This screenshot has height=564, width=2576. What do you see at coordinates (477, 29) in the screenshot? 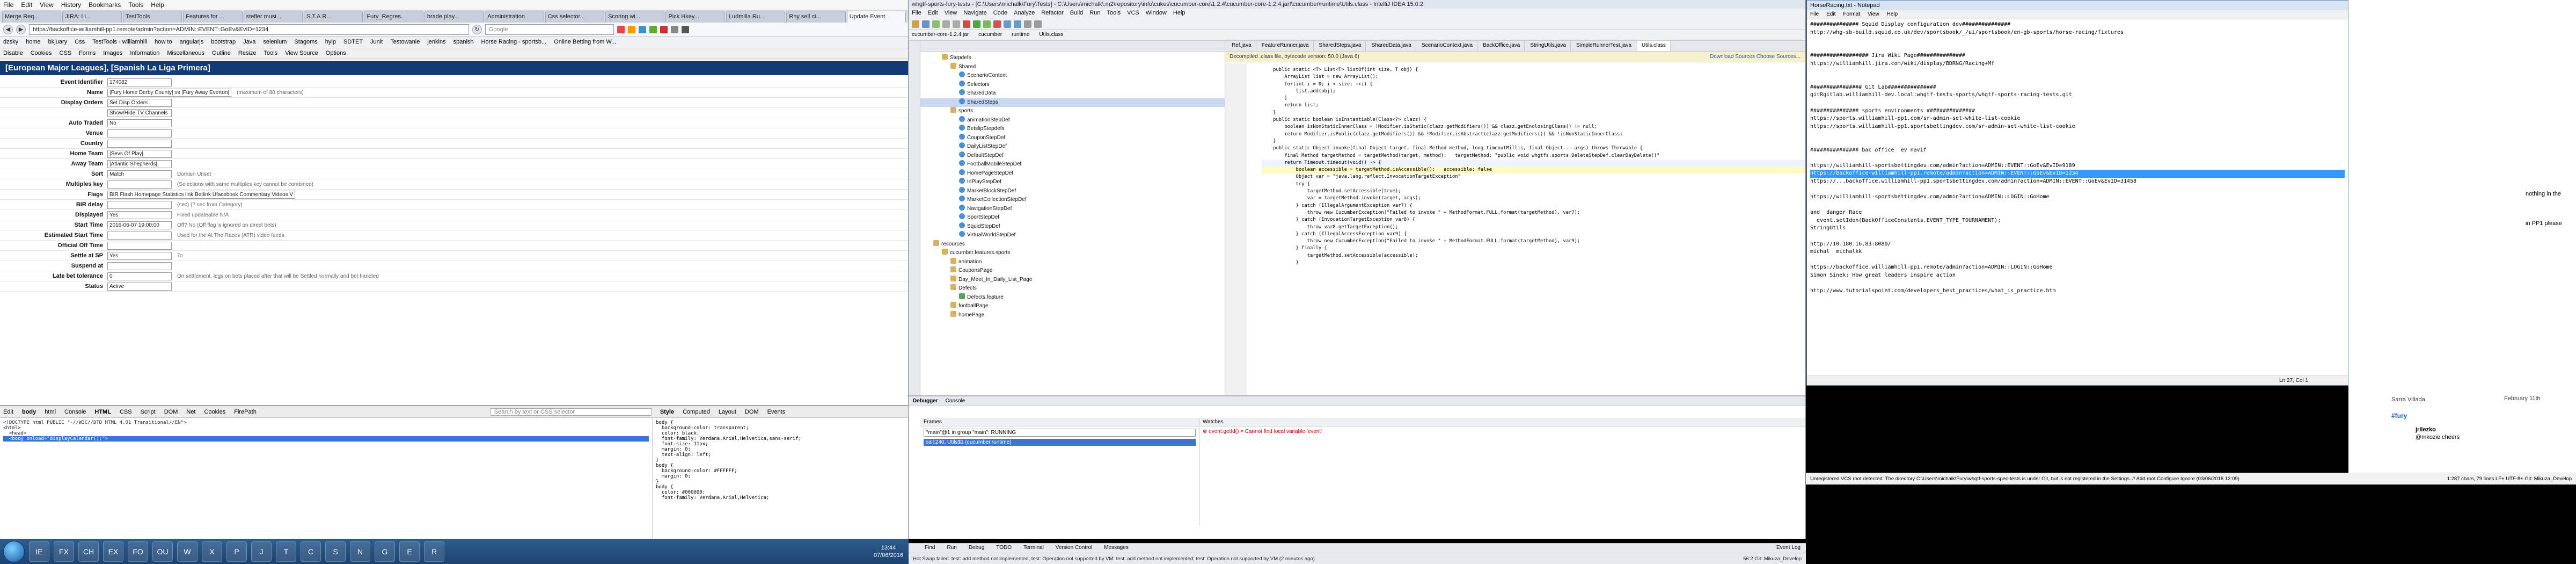
I see `reload-icon: ↻` at bounding box center [477, 29].